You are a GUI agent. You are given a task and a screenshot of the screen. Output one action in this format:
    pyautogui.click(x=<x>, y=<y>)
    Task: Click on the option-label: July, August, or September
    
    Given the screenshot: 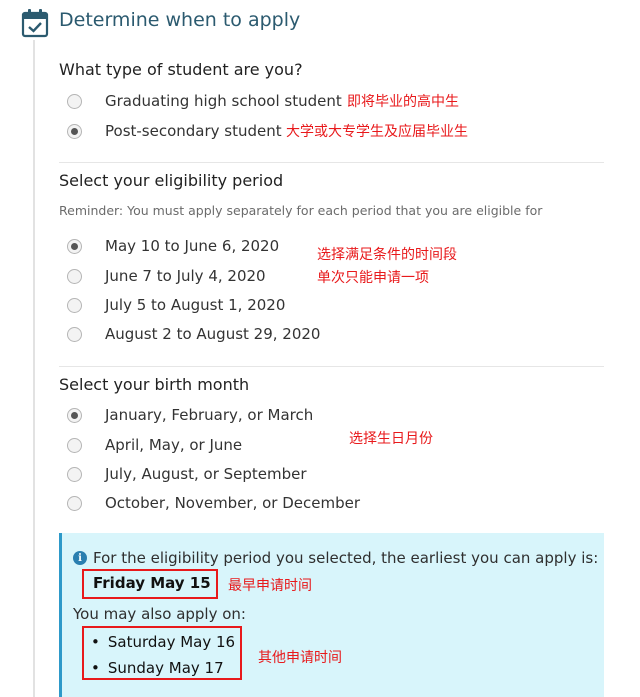 What is the action you would take?
    pyautogui.click(x=206, y=474)
    